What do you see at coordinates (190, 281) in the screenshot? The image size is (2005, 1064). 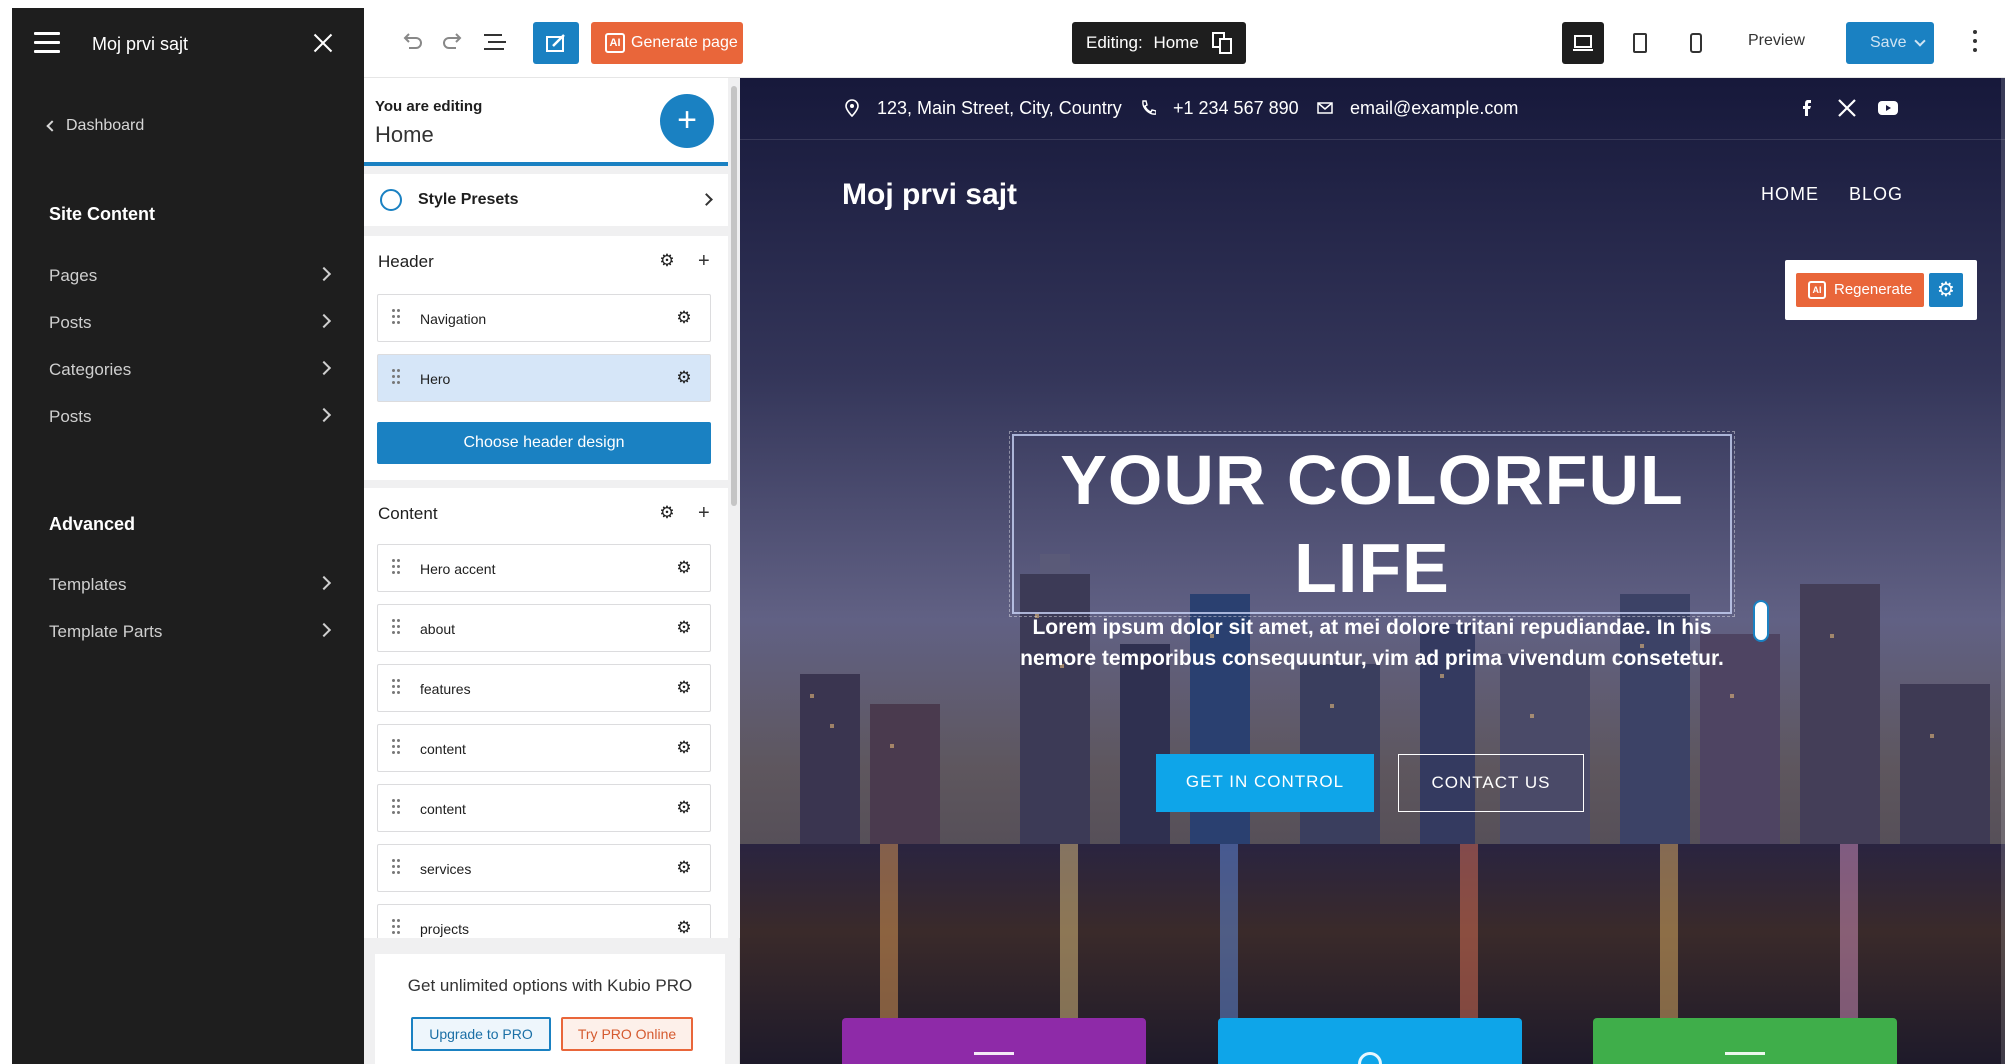 I see `sidebar-item-pages: Pages` at bounding box center [190, 281].